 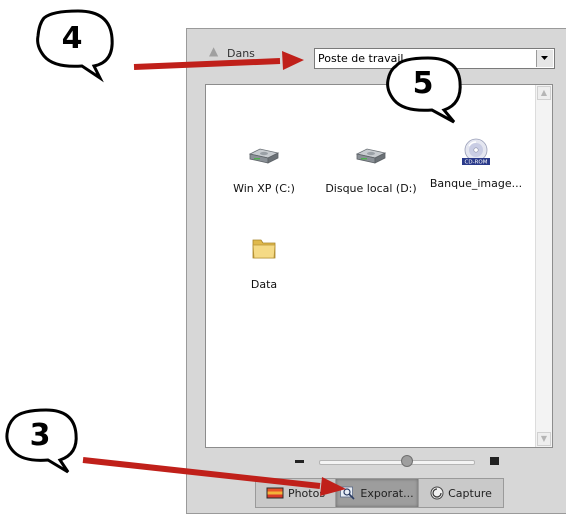 What do you see at coordinates (347, 493) in the screenshot?
I see `magnifier-icon` at bounding box center [347, 493].